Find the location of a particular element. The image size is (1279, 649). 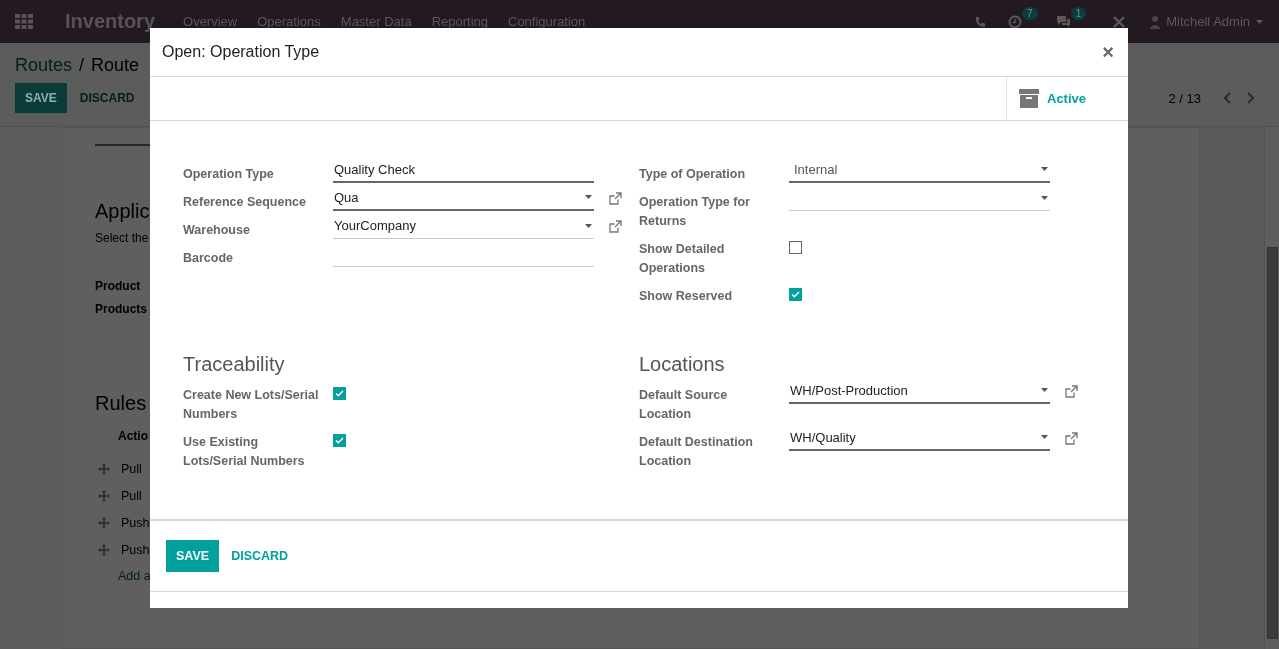

section-title: Rules is located at coordinates (121, 403).